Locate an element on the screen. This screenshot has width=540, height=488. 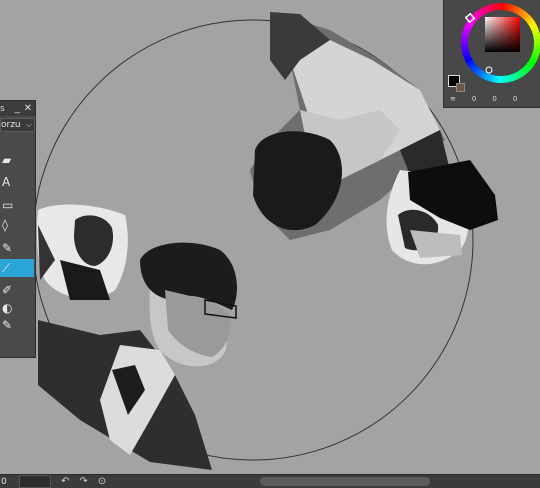
tool-button-eraser: ▰ is located at coordinates (17, 160).